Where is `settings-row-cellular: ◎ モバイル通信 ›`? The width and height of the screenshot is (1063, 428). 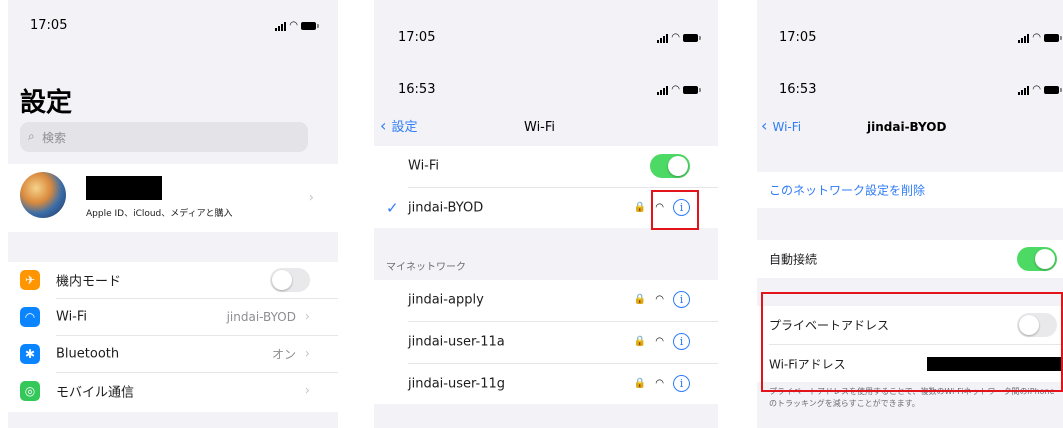 settings-row-cellular: ◎ モバイル通信 › is located at coordinates (173, 391).